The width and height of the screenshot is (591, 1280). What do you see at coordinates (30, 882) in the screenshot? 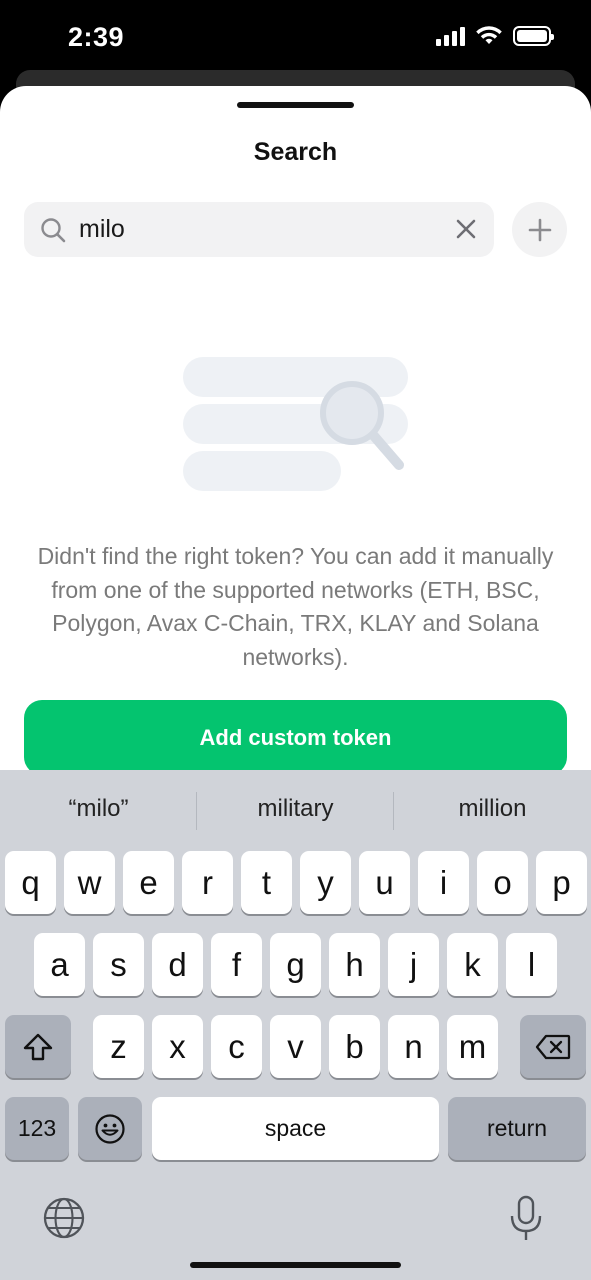
I see `key-q: q` at bounding box center [30, 882].